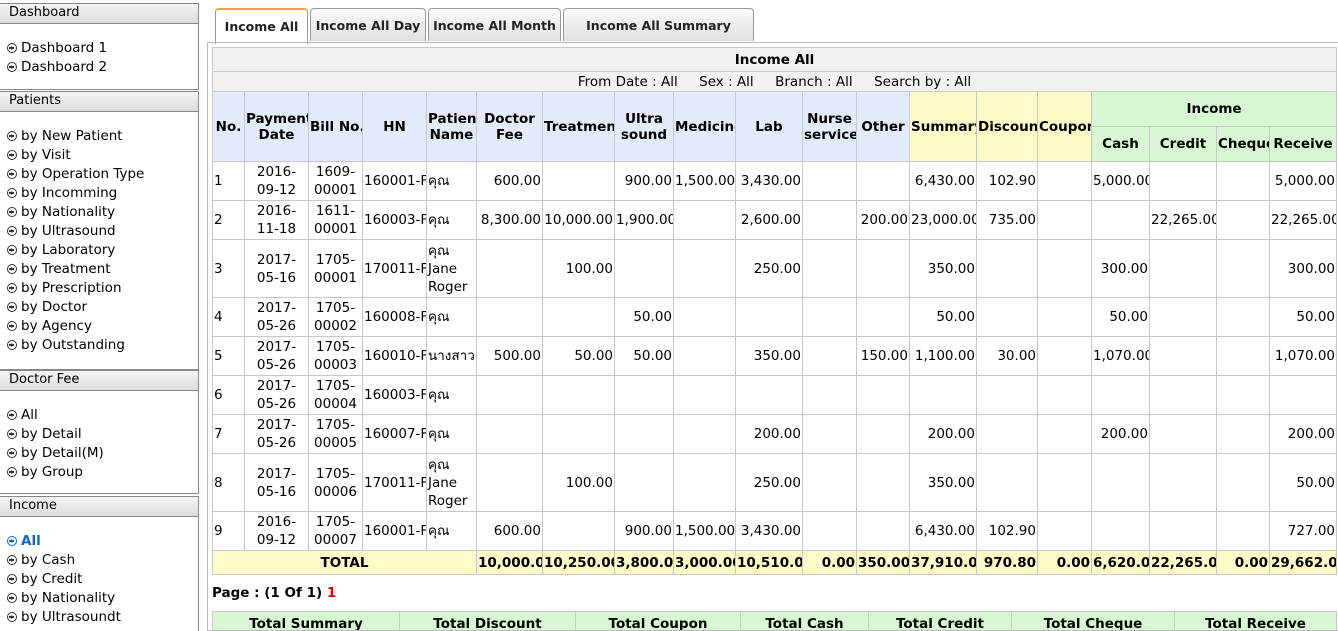  I want to click on sidebar-item-patients-by-ultrasound: by Ultrasound, so click(102, 231).